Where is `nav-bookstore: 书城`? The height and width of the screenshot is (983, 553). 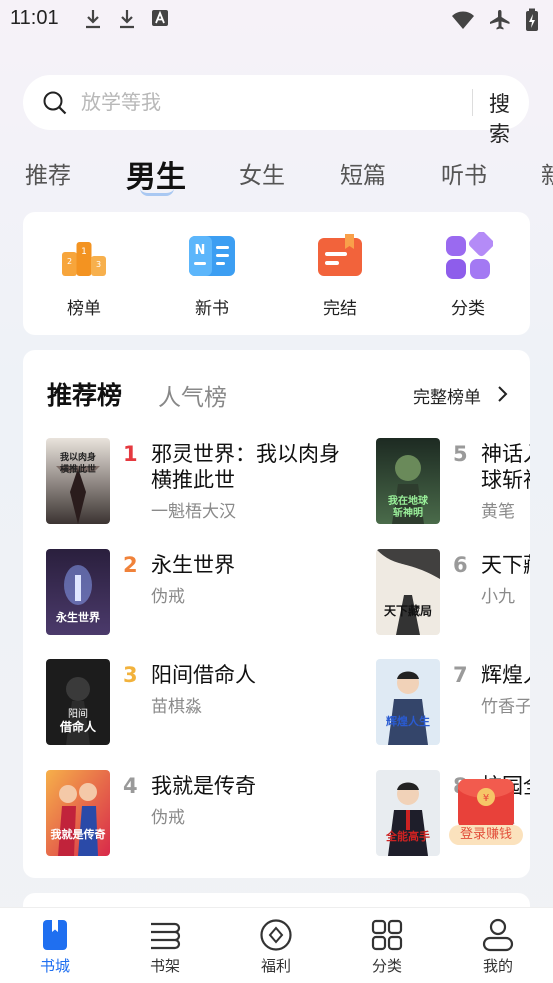
nav-bookstore: 书城 is located at coordinates (55, 947).